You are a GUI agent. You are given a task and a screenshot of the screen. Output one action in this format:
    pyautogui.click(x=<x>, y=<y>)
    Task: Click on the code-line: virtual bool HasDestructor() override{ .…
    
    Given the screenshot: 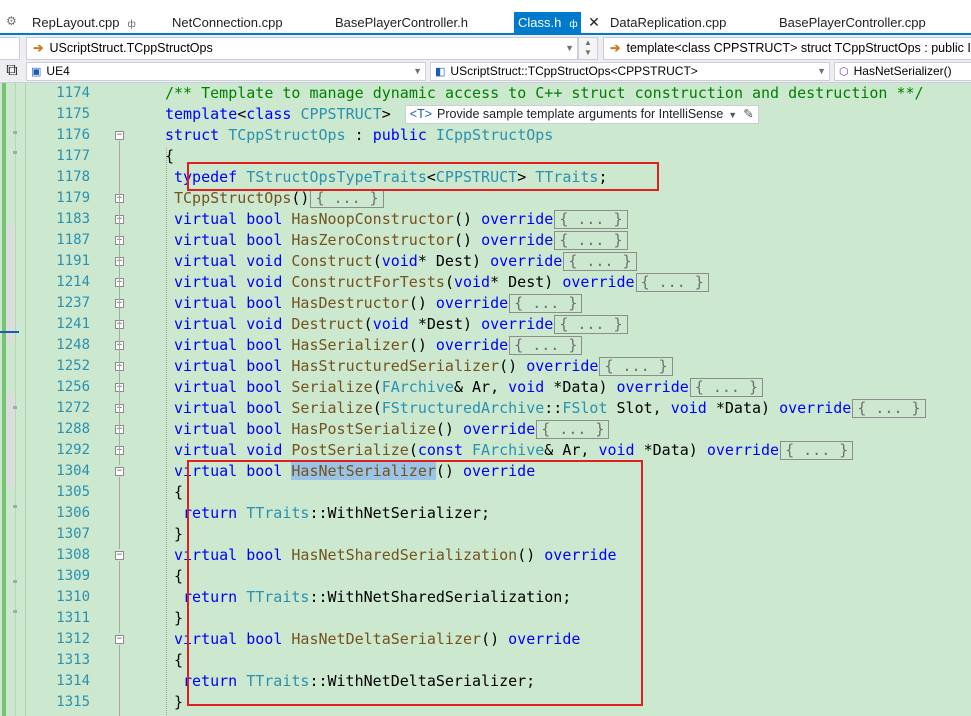 What is the action you would take?
    pyautogui.click(x=378, y=303)
    